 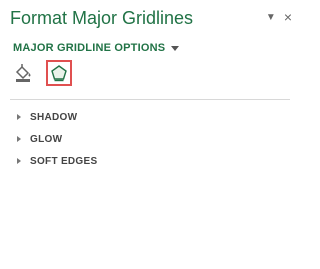 What do you see at coordinates (41, 73) in the screenshot?
I see `tab-bar` at bounding box center [41, 73].